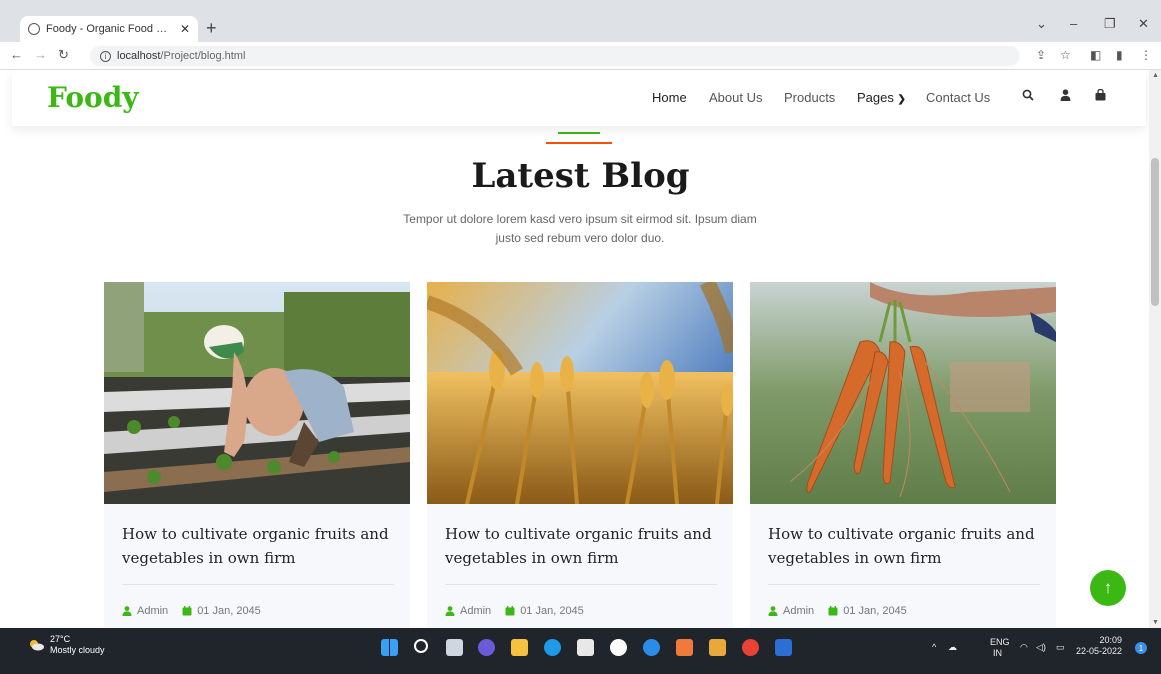 The height and width of the screenshot is (674, 1161). Describe the element at coordinates (185, 29) in the screenshot. I see `tab-close-button: ✕` at that location.